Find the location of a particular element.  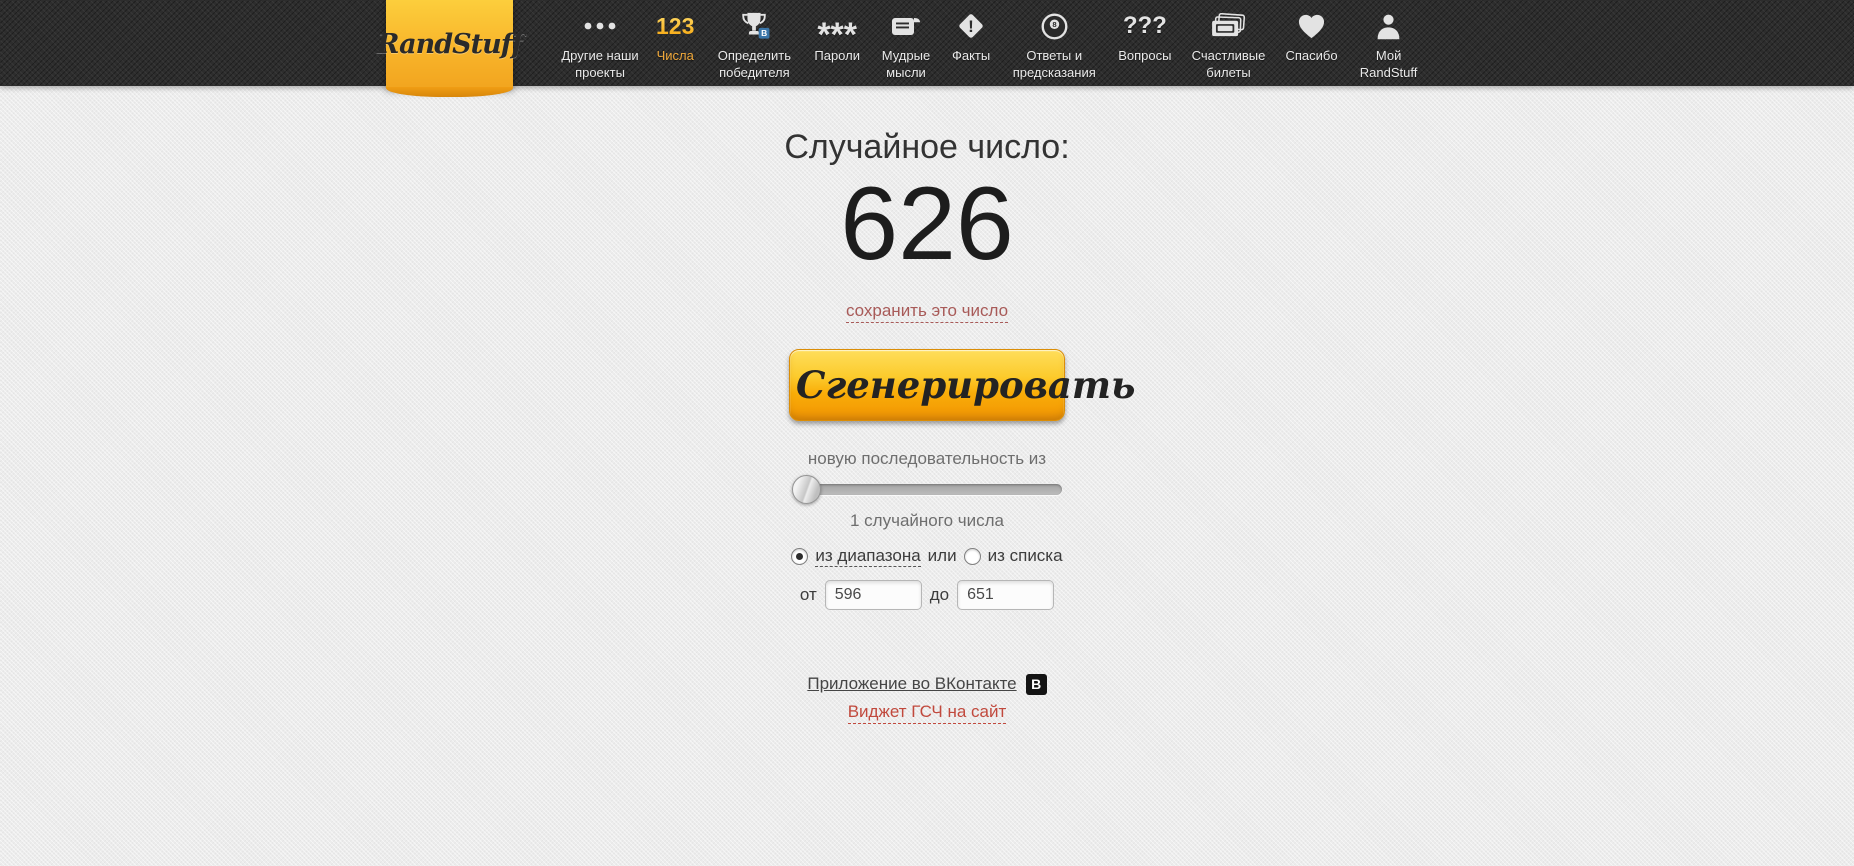

exclamation-glyph: ! is located at coordinates (971, 26).